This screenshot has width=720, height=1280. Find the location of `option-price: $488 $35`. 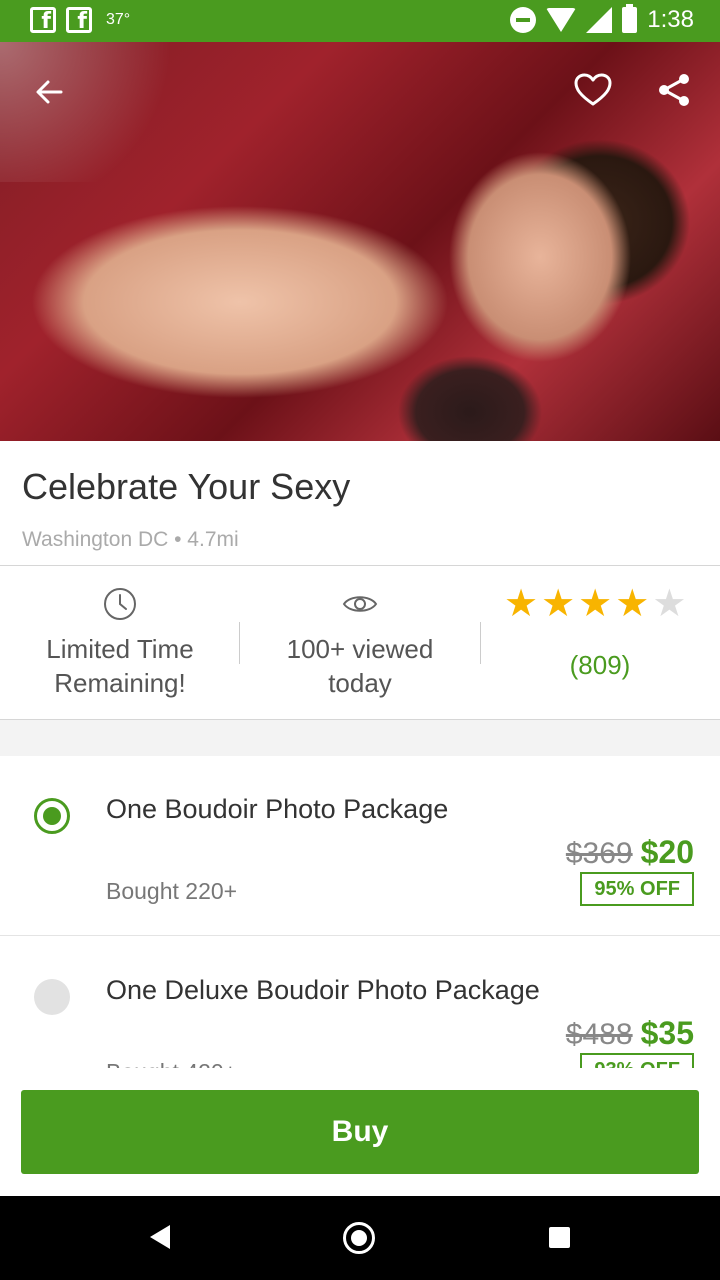

option-price: $488 $35 is located at coordinates (630, 1033).